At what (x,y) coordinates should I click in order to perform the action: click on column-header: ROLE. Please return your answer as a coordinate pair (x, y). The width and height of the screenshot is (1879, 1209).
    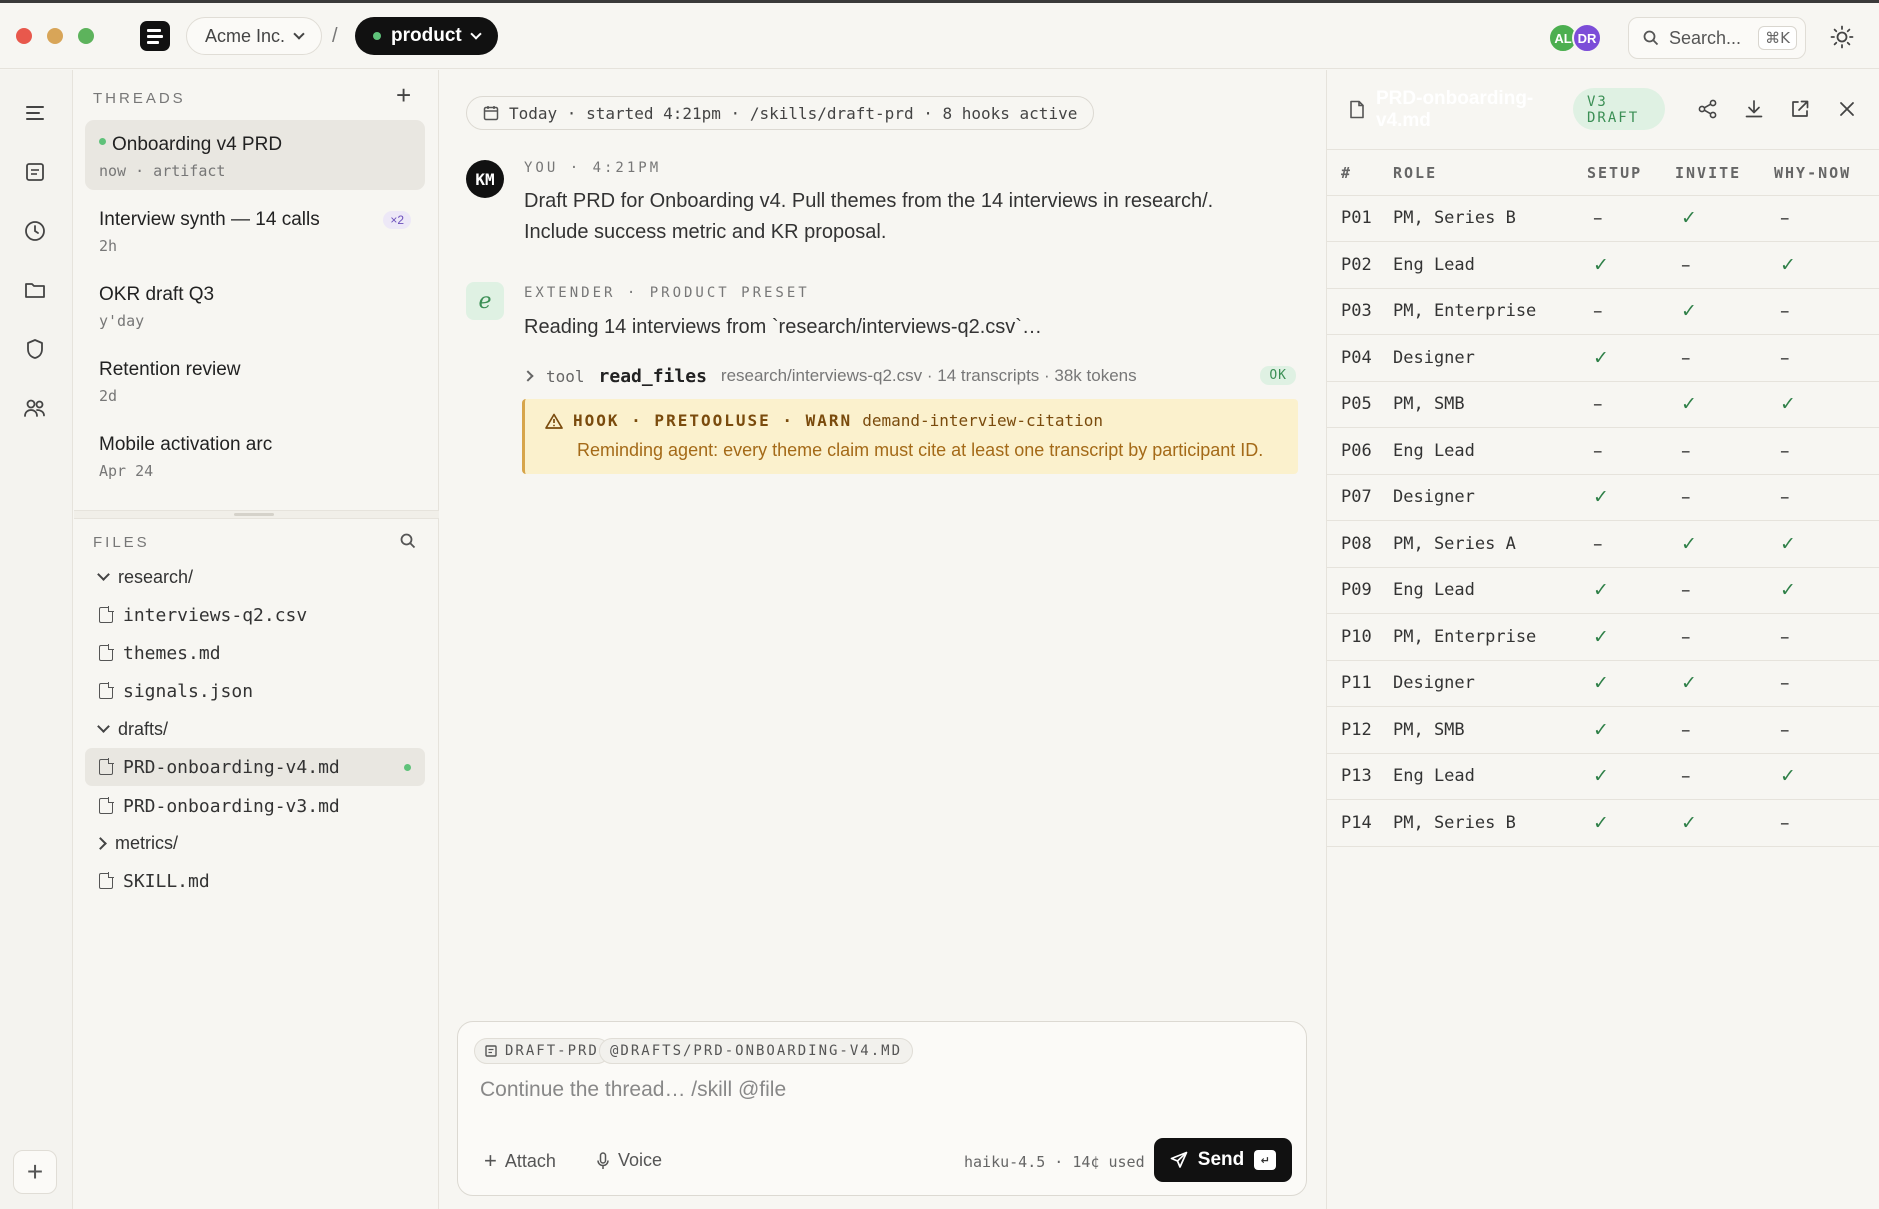
    Looking at the image, I should click on (1490, 173).